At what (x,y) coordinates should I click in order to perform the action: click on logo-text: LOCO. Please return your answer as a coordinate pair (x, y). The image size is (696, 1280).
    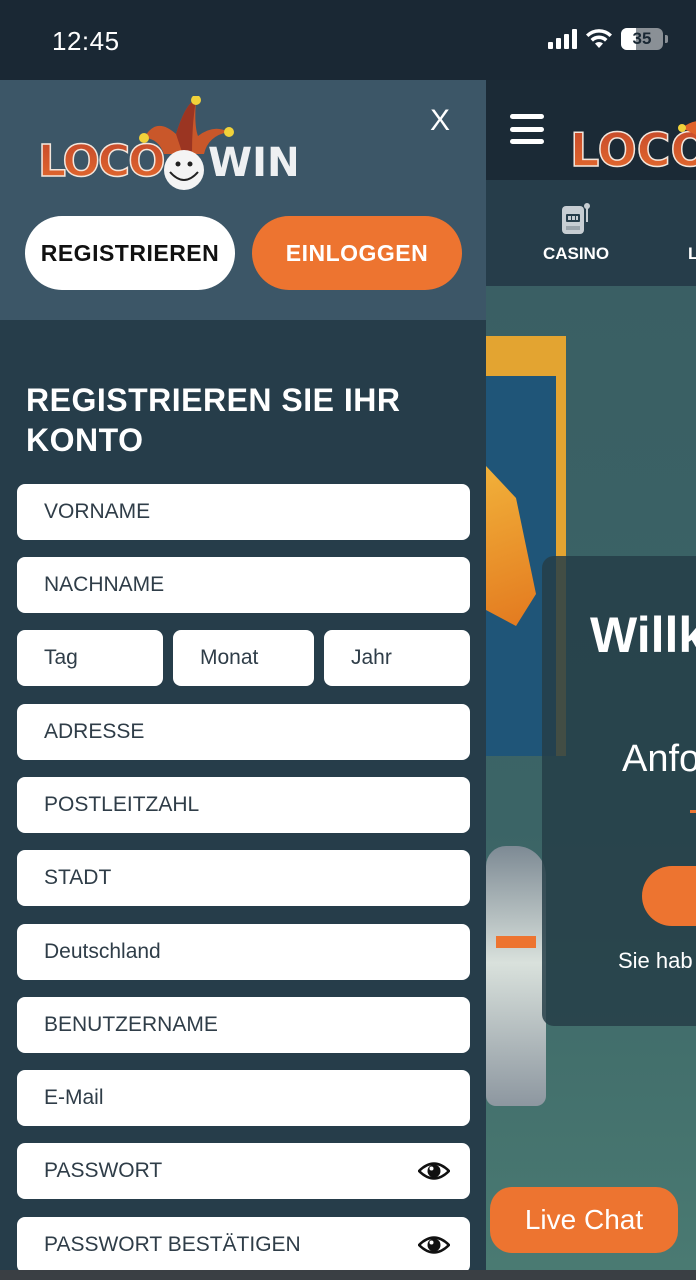
    Looking at the image, I should click on (633, 148).